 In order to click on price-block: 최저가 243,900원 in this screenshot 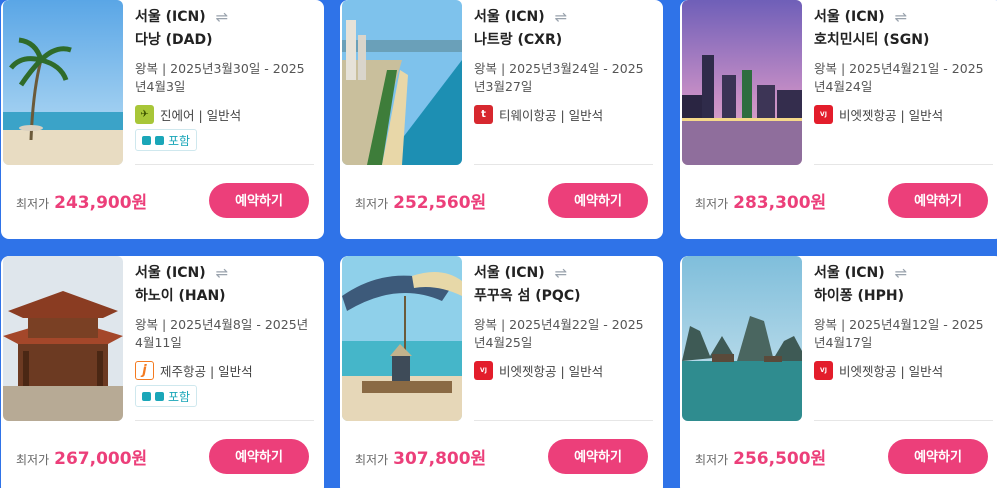, I will do `click(81, 200)`.